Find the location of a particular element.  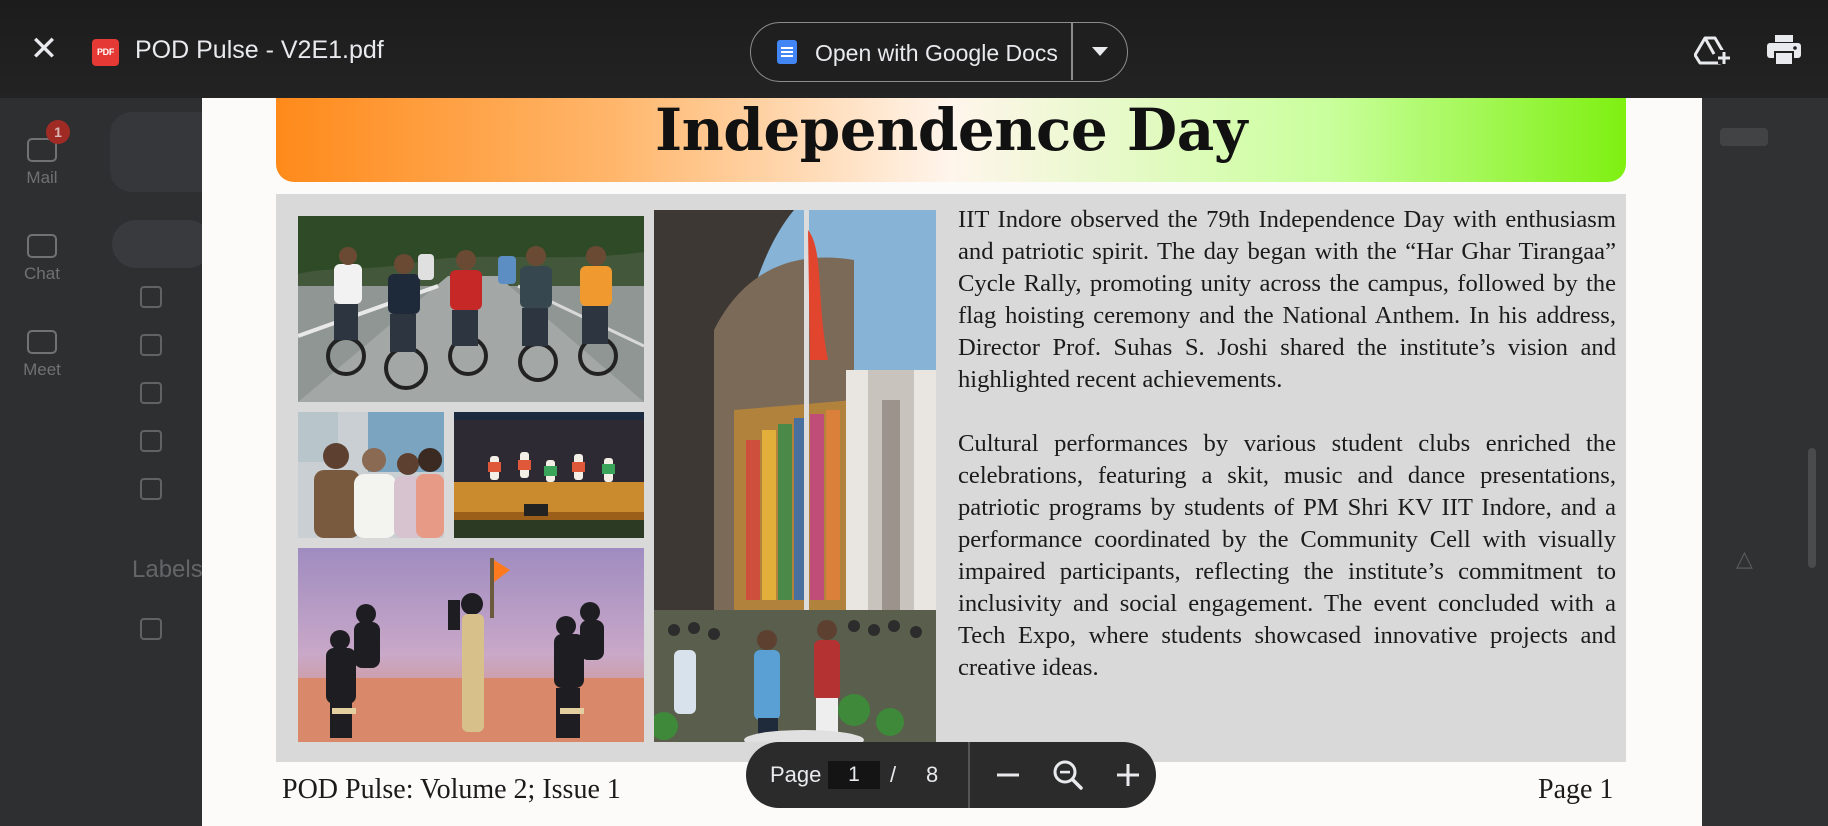

open-with-label: Open with Google Docs is located at coordinates (936, 53).